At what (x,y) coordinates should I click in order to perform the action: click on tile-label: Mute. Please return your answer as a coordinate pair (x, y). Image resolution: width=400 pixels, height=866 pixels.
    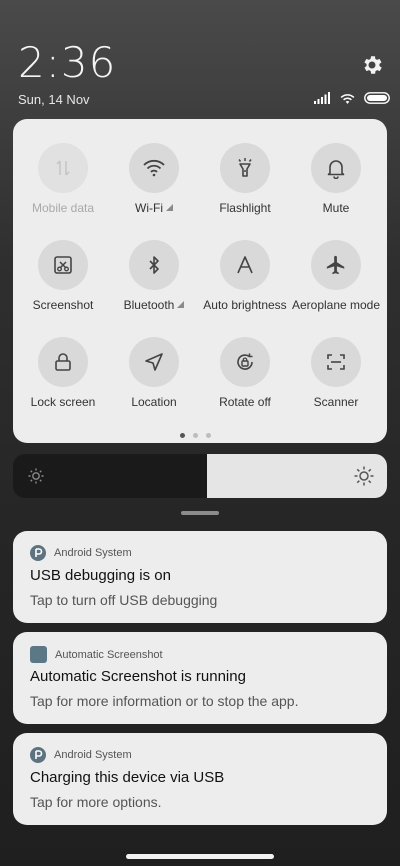
    Looking at the image, I should click on (336, 208).